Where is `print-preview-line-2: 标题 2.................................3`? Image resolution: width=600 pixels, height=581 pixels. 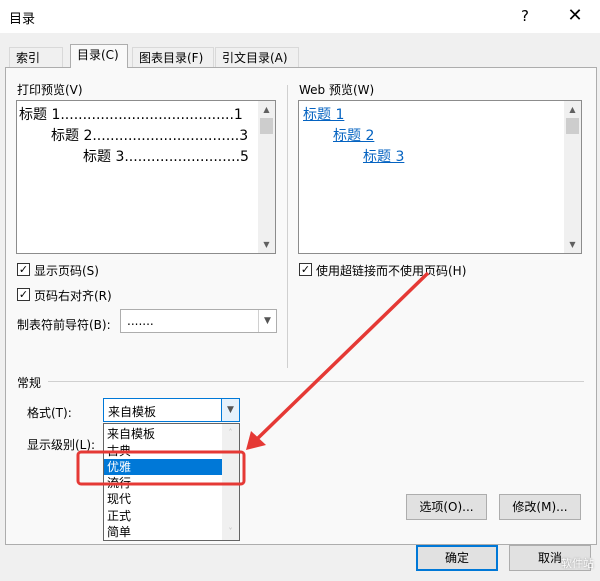
print-preview-line-2: 标题 2.................................3 is located at coordinates (150, 136).